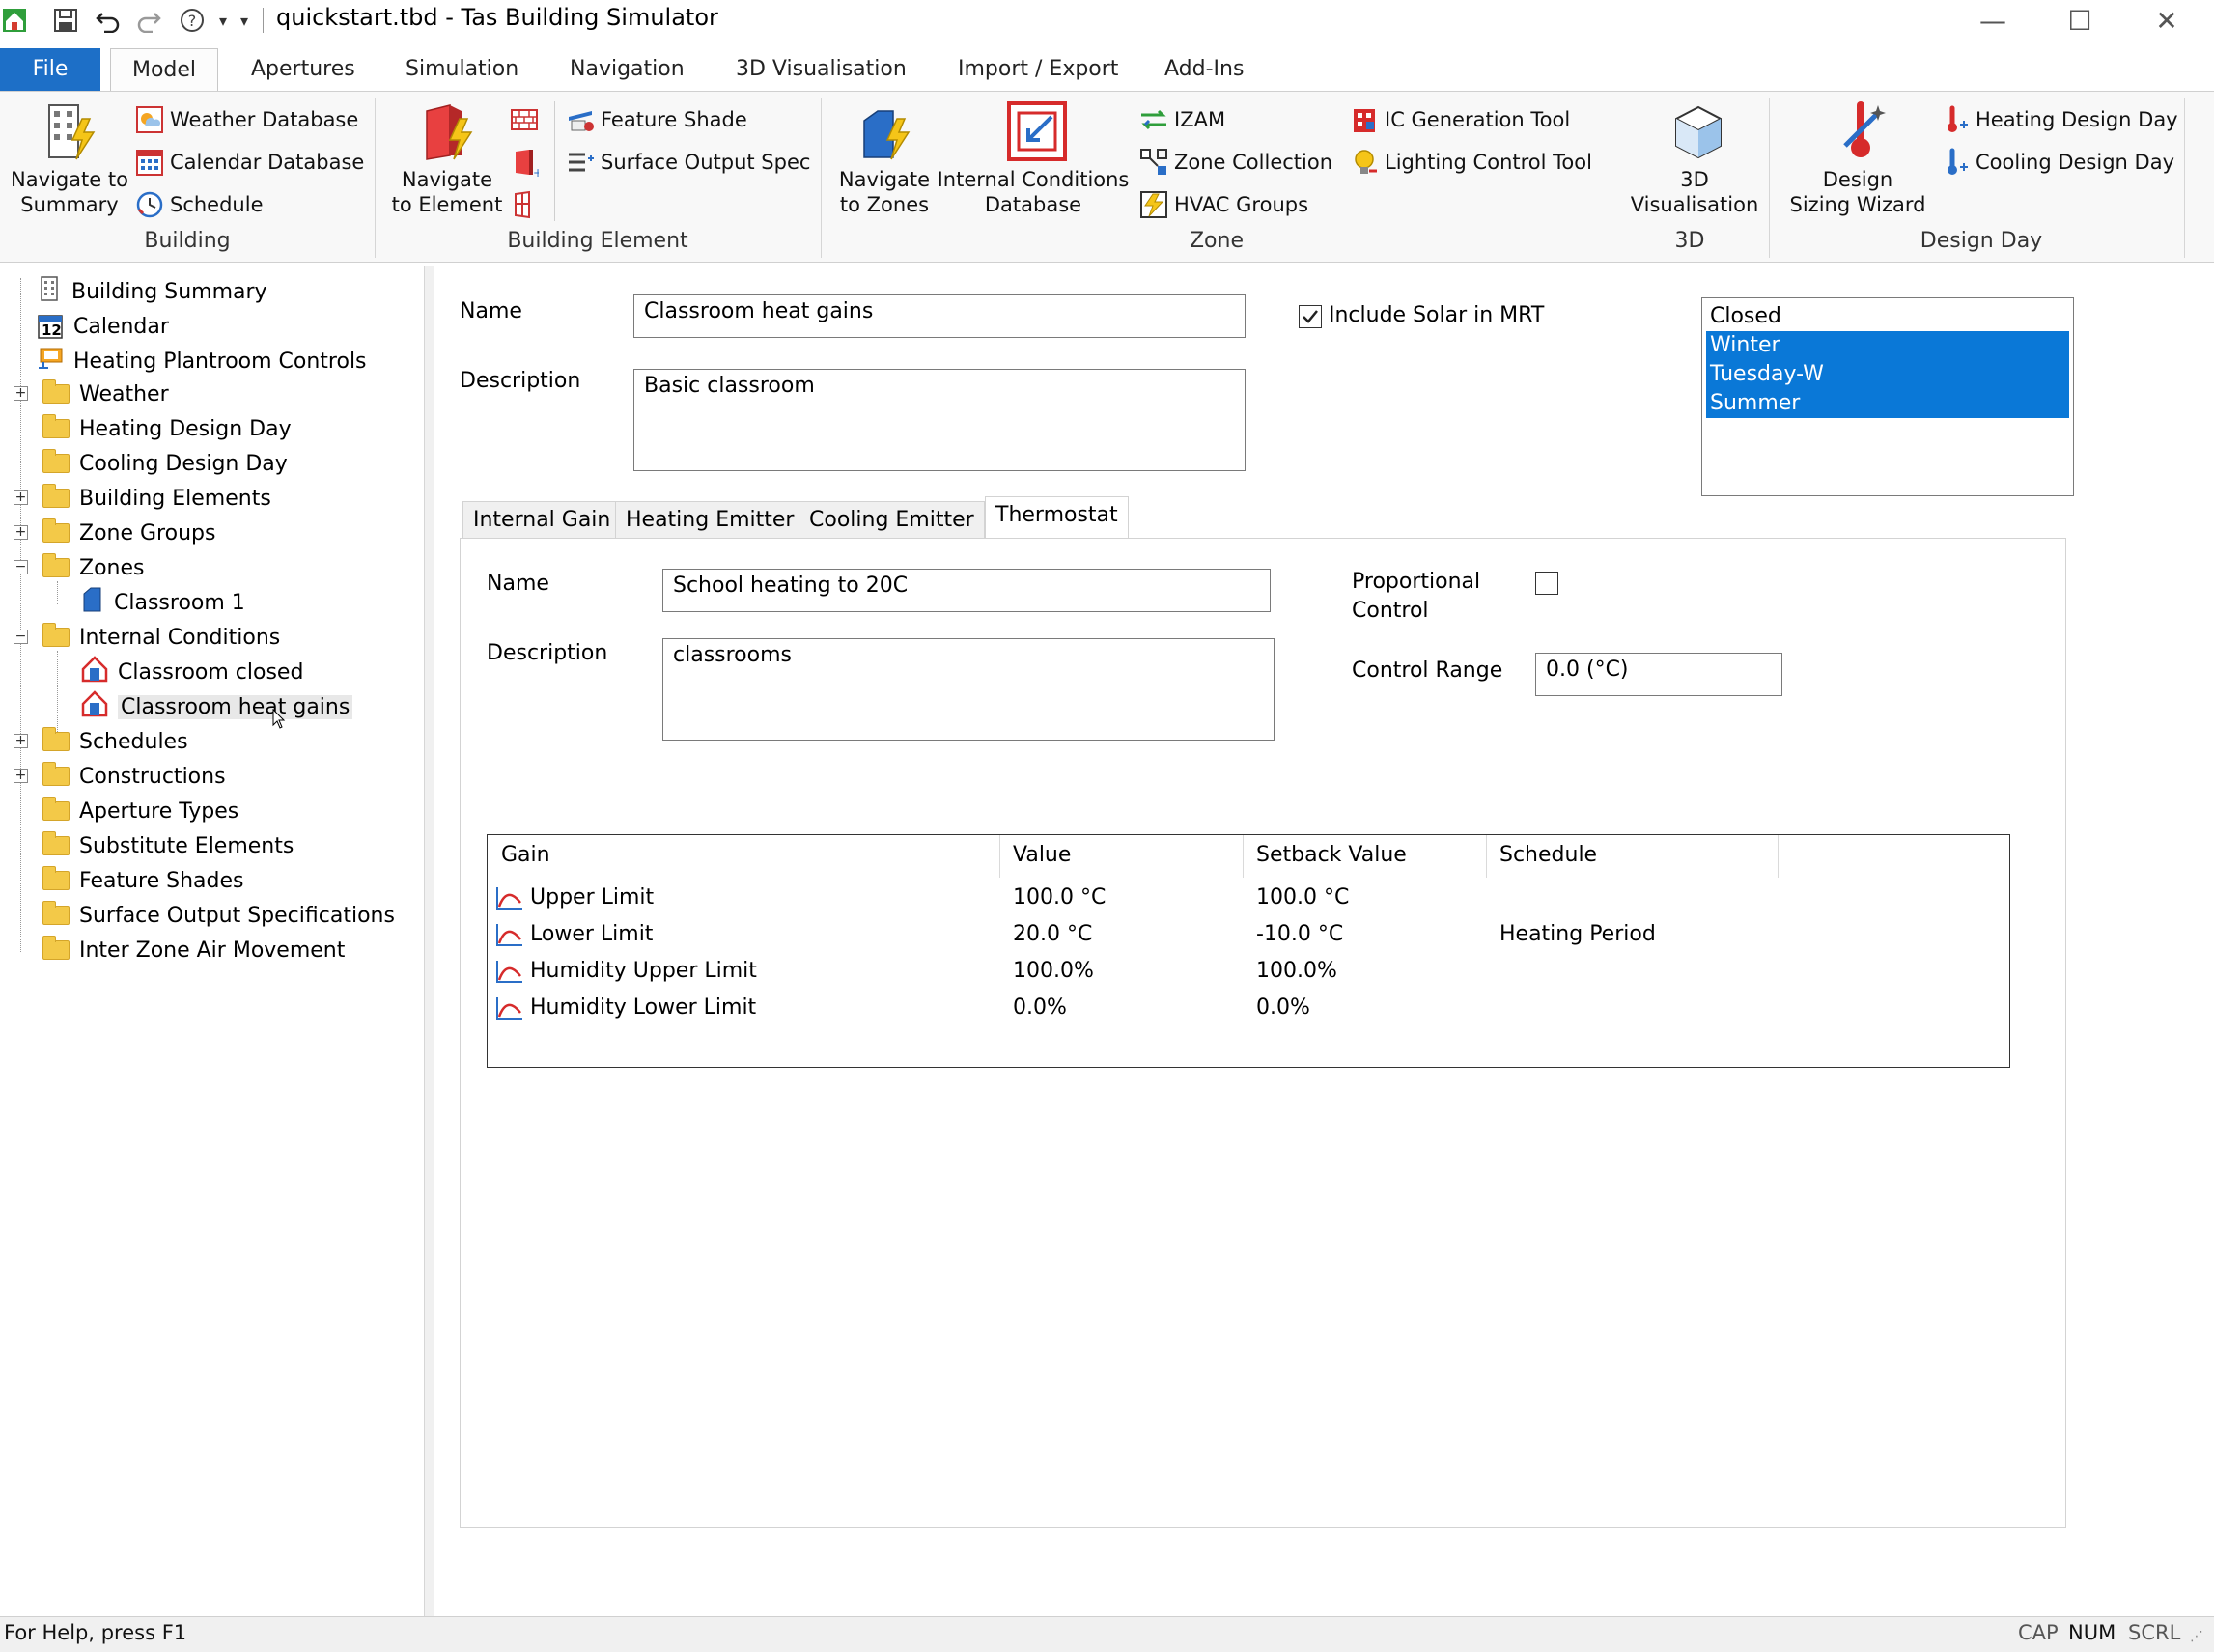 Image resolution: width=2214 pixels, height=1652 pixels. Describe the element at coordinates (1471, 163) in the screenshot. I see `lighting-control-tool-button: Lighting Control Tool` at that location.